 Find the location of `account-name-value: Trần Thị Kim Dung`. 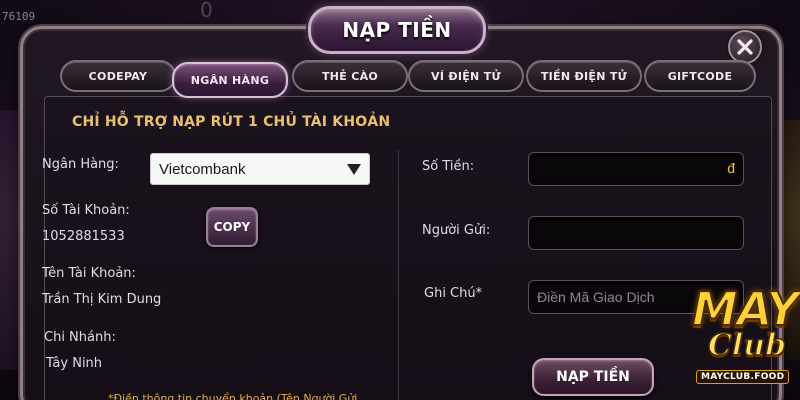

account-name-value: Trần Thị Kim Dung is located at coordinates (102, 299).